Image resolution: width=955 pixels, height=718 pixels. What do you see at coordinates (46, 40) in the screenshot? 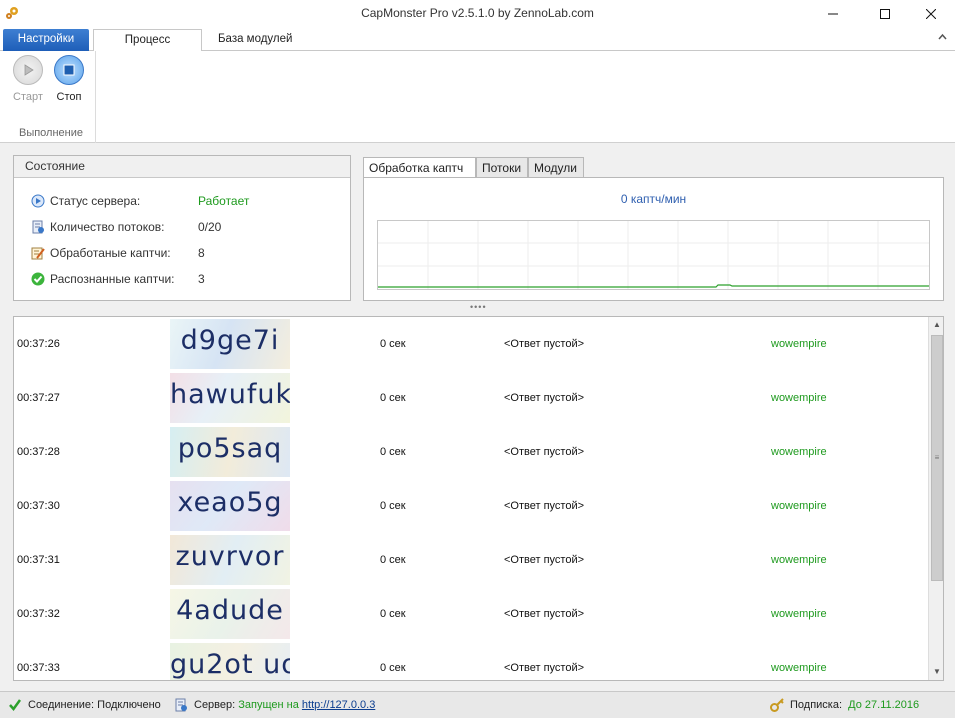
I see `tab-settings: Настройки` at bounding box center [46, 40].